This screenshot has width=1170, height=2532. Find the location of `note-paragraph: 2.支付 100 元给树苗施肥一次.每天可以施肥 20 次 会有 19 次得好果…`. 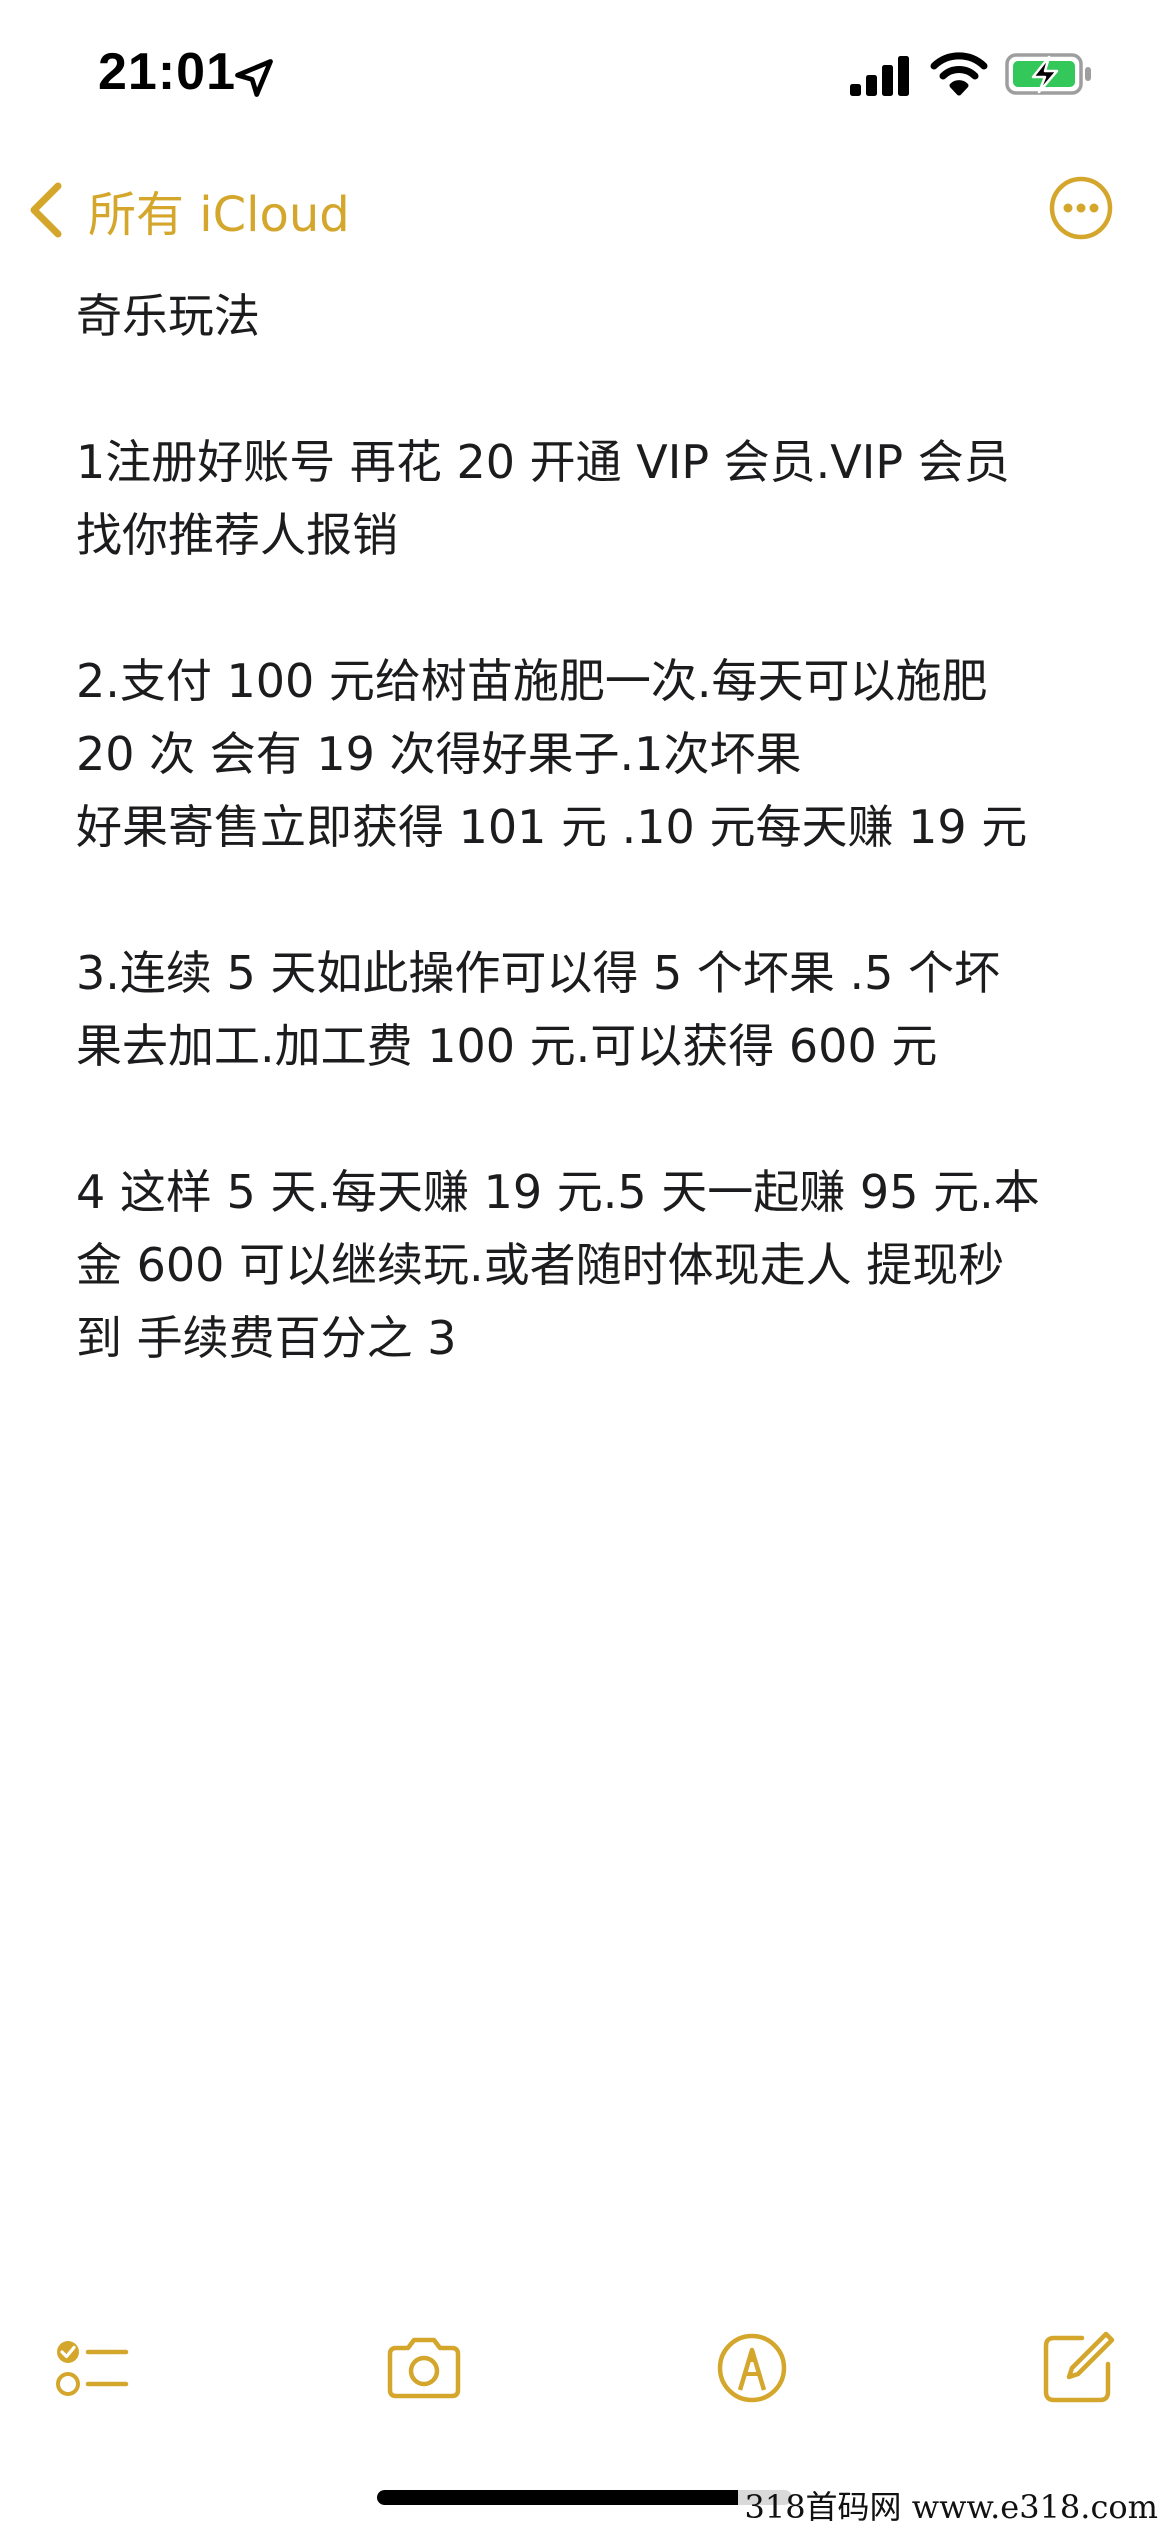

note-paragraph: 2.支付 100 元给树苗施肥一次.每天可以施肥 20 次 会有 19 次得好果… is located at coordinates (591, 754).